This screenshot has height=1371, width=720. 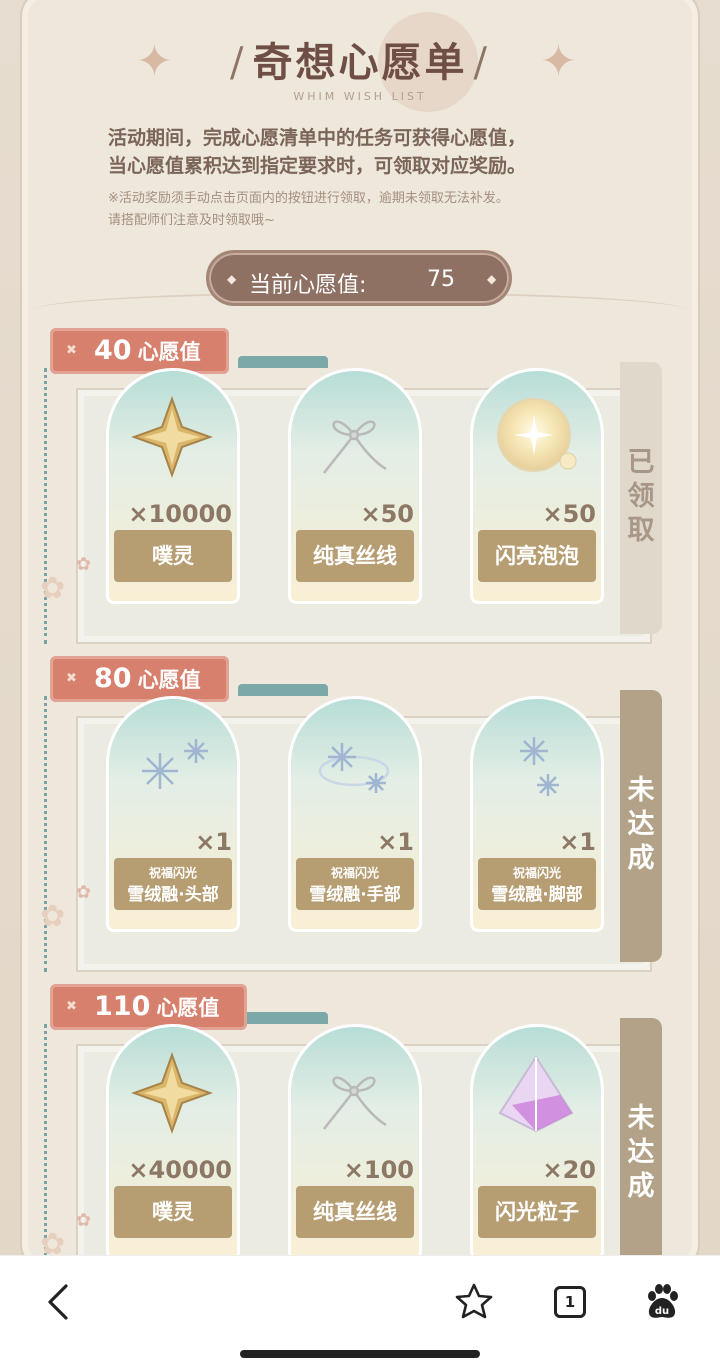 I want to click on current-wish-label: 当前心愿值:, so click(x=308, y=285).